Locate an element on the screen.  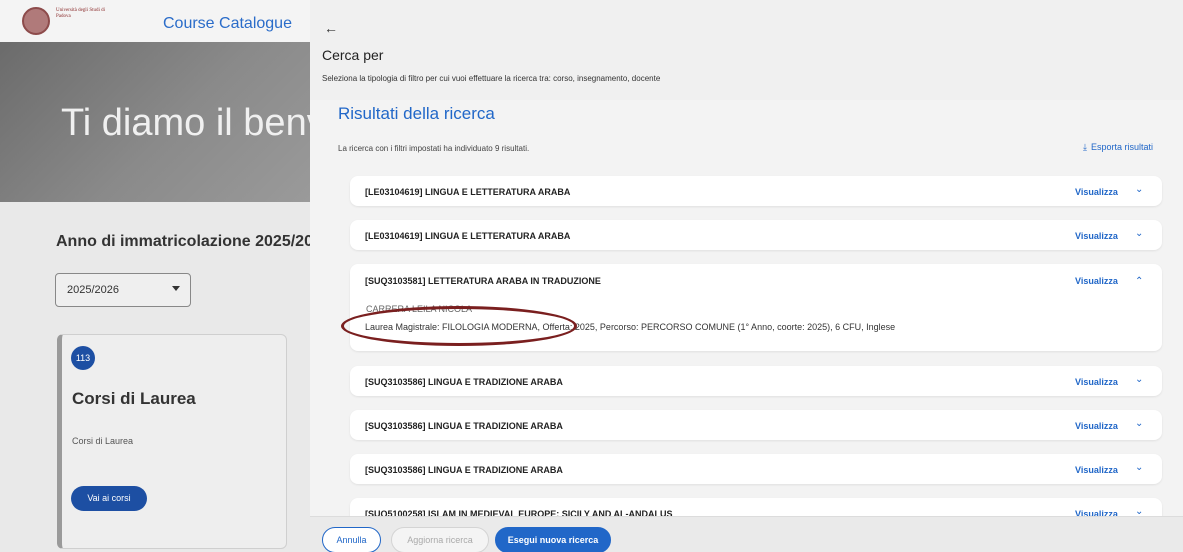
university-logo-icon is located at coordinates (36, 21).